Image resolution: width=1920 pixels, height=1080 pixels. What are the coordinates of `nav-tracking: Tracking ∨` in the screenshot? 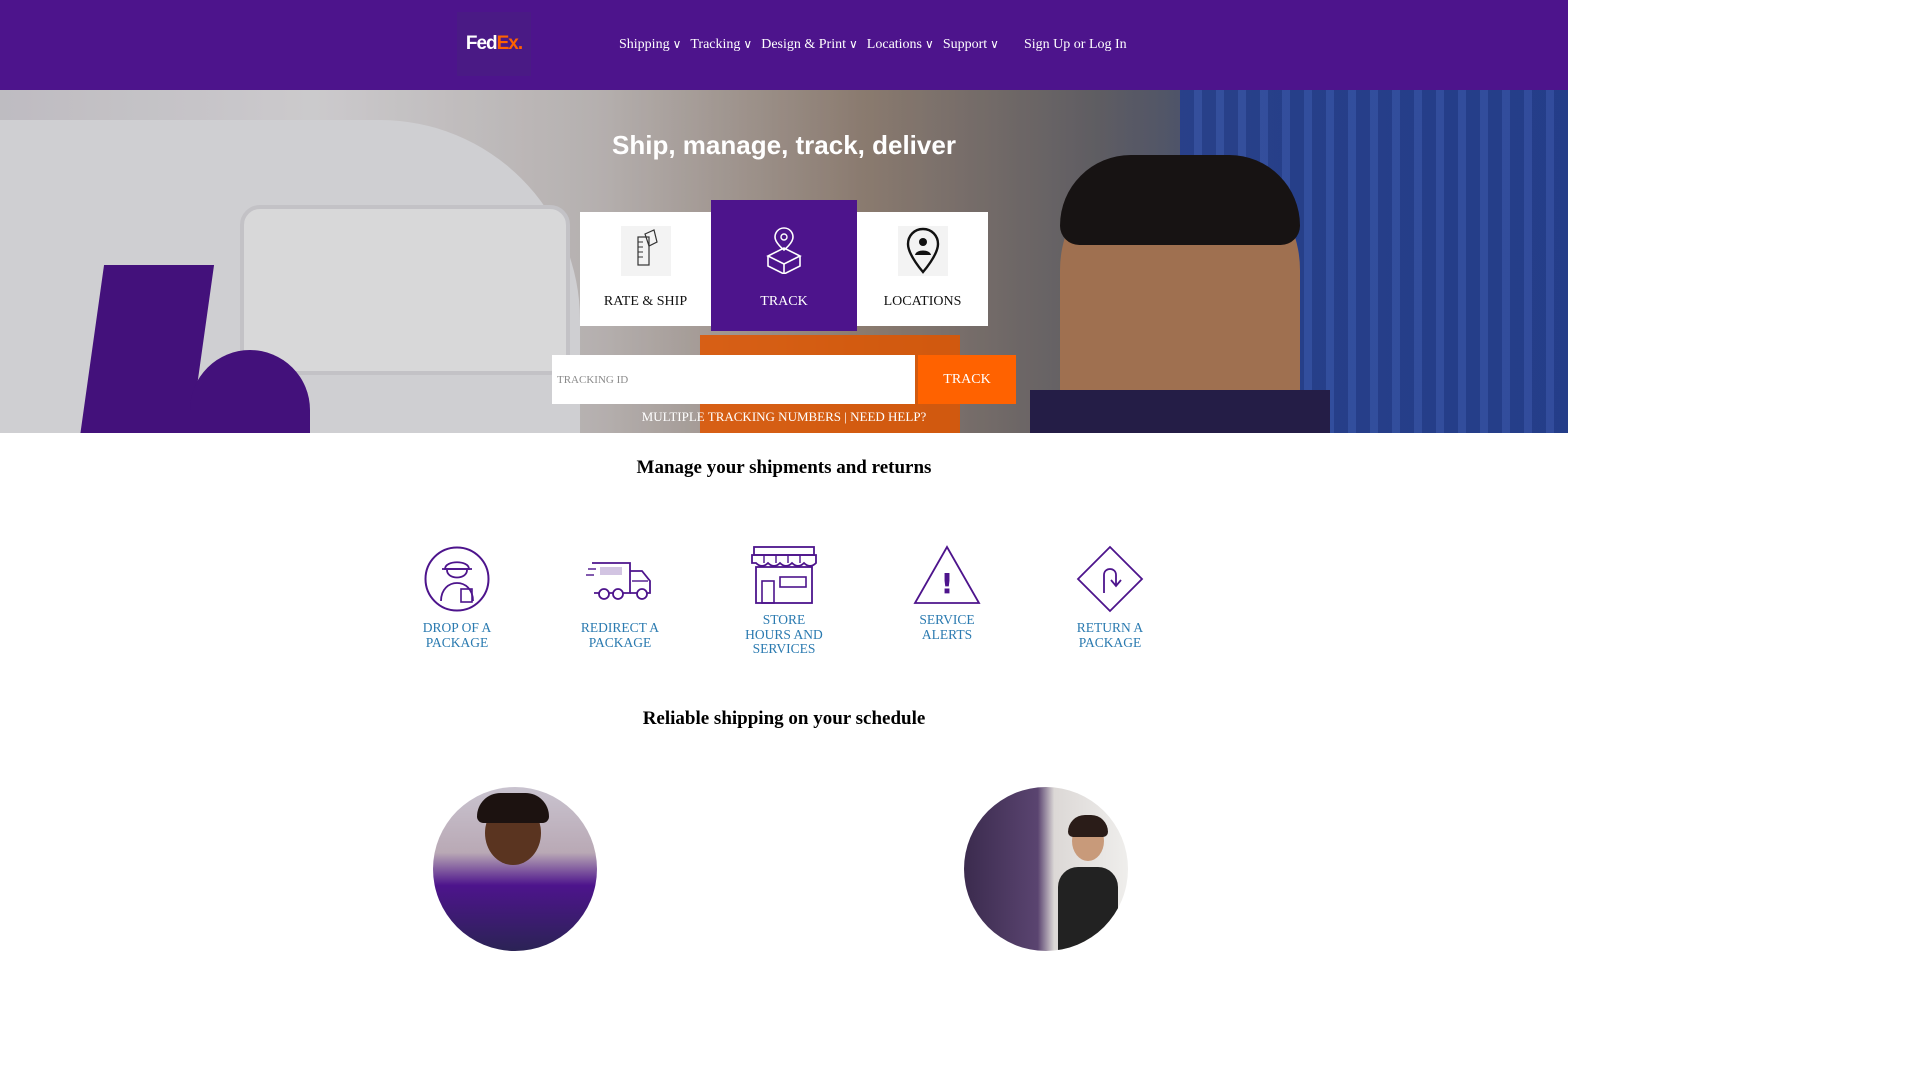 It's located at (721, 45).